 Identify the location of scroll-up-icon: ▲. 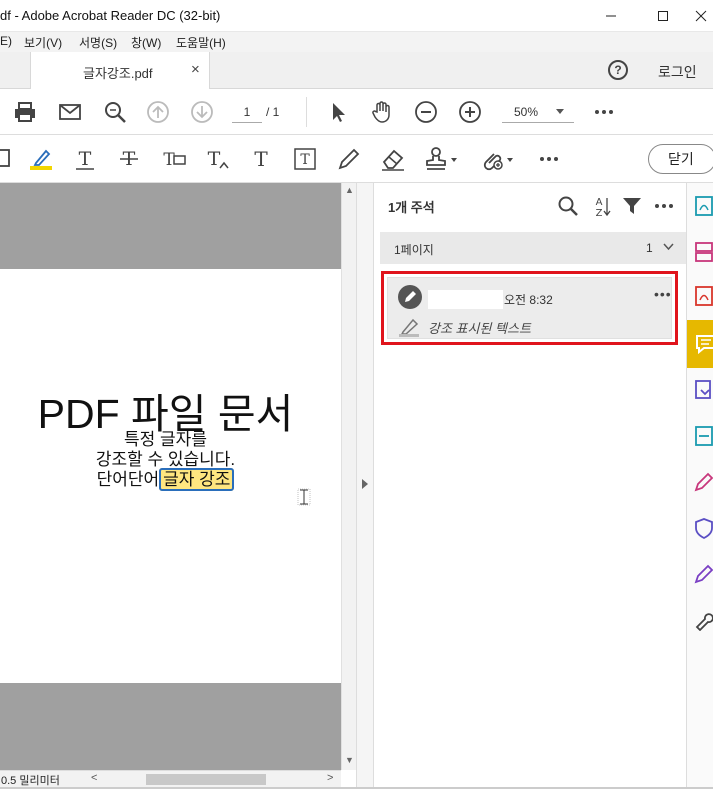
(349, 190).